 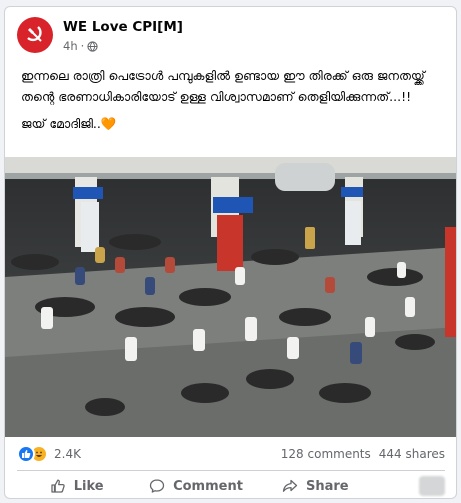 I want to click on post-text-line-2: ജയ് മോദിജി..🧡, so click(x=69, y=123).